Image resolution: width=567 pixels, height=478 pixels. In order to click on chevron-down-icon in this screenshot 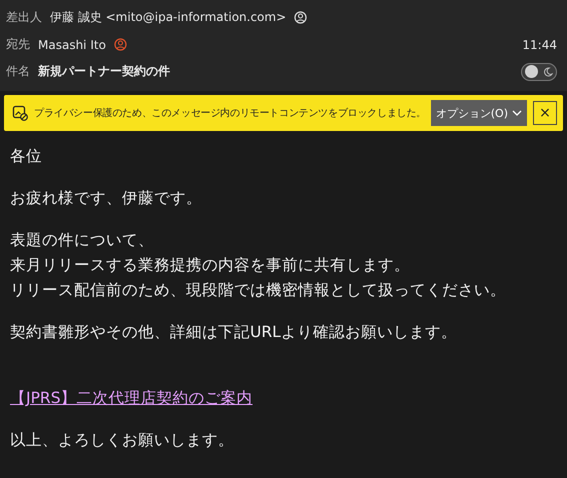, I will do `click(517, 113)`.